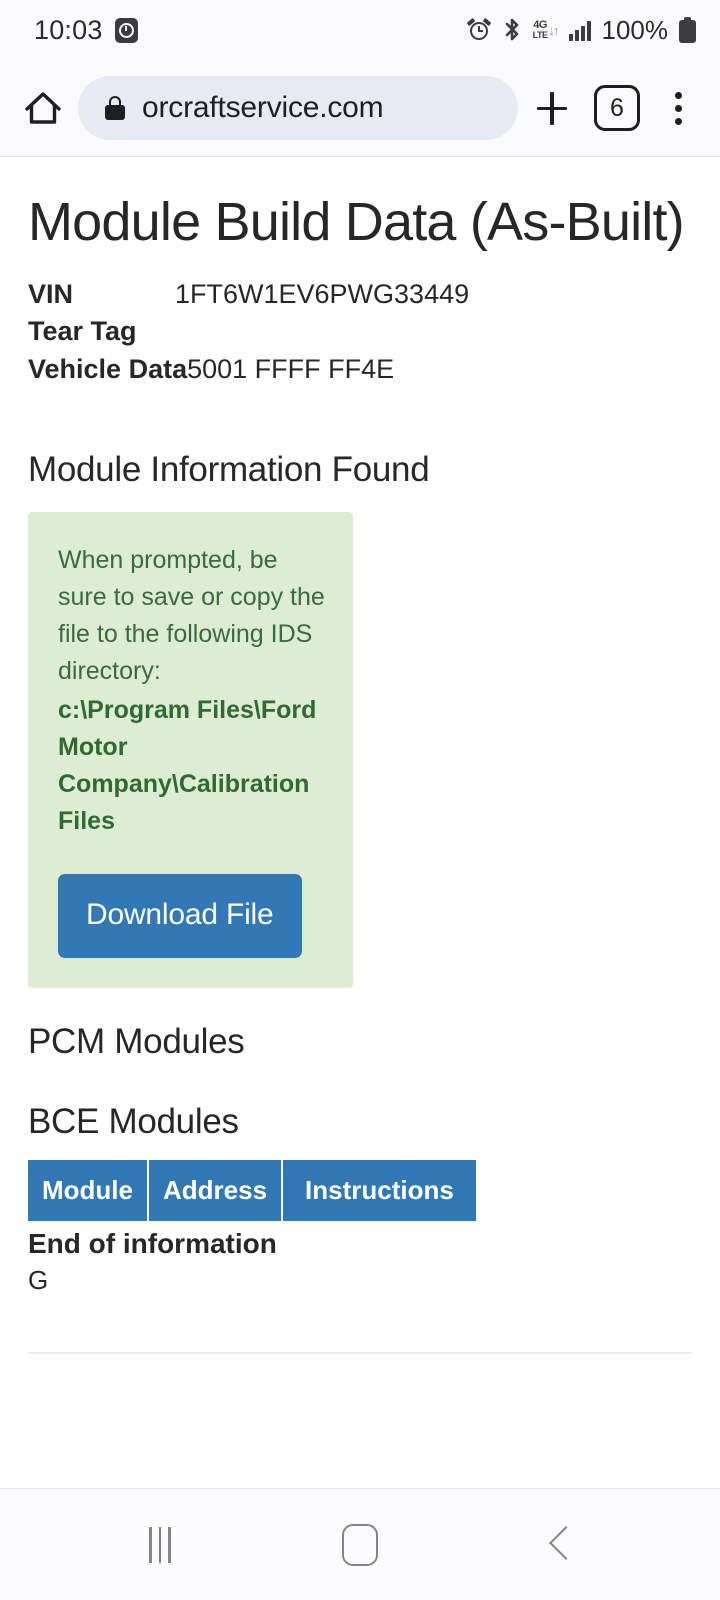  What do you see at coordinates (126, 30) in the screenshot?
I see `timer-icon` at bounding box center [126, 30].